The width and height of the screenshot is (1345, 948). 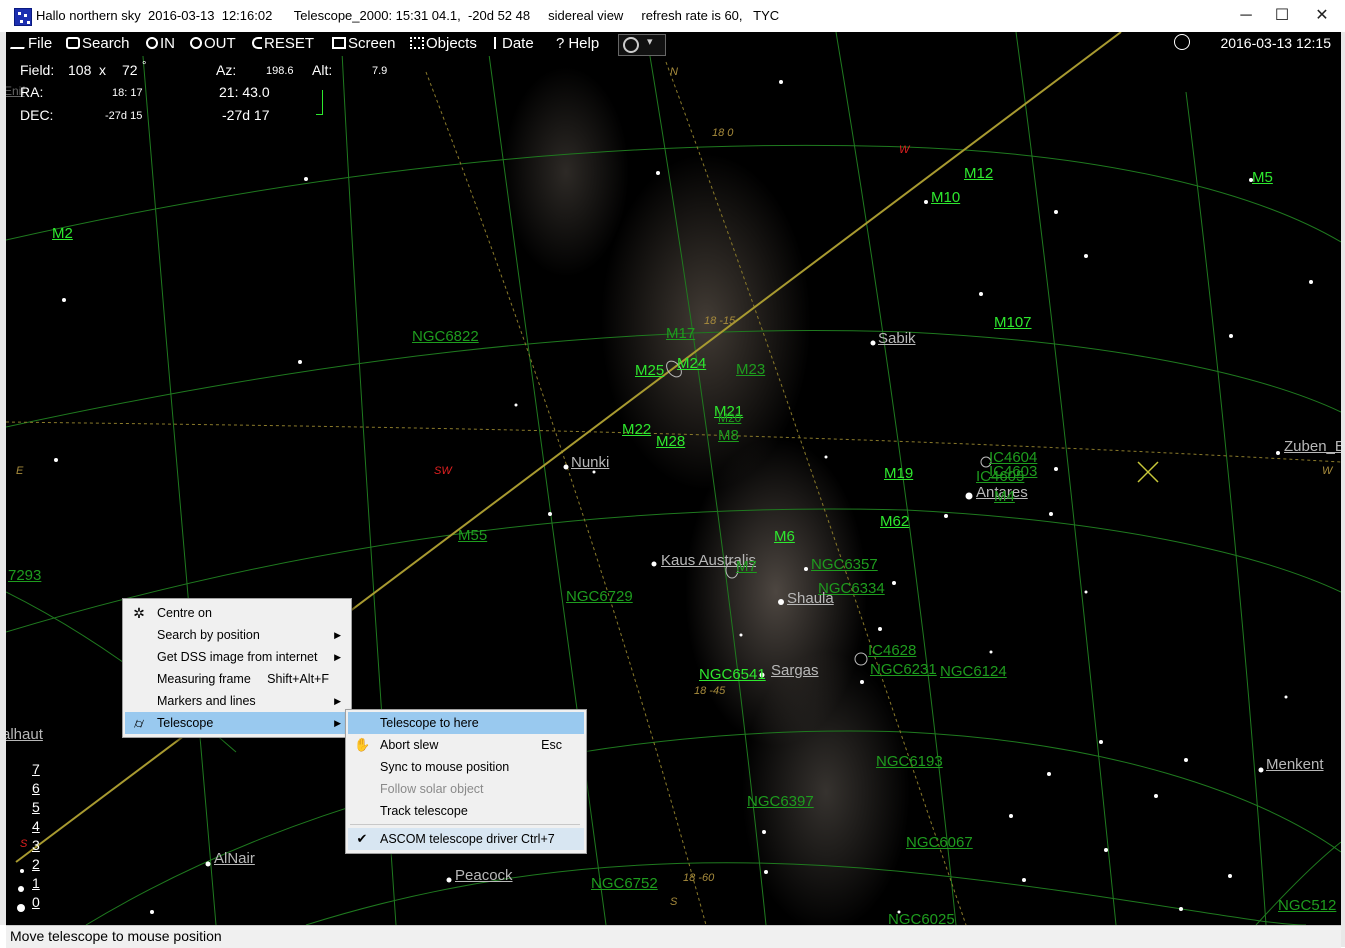 What do you see at coordinates (466, 723) in the screenshot?
I see `submenu-item-telescope-to-here: Telescope to here` at bounding box center [466, 723].